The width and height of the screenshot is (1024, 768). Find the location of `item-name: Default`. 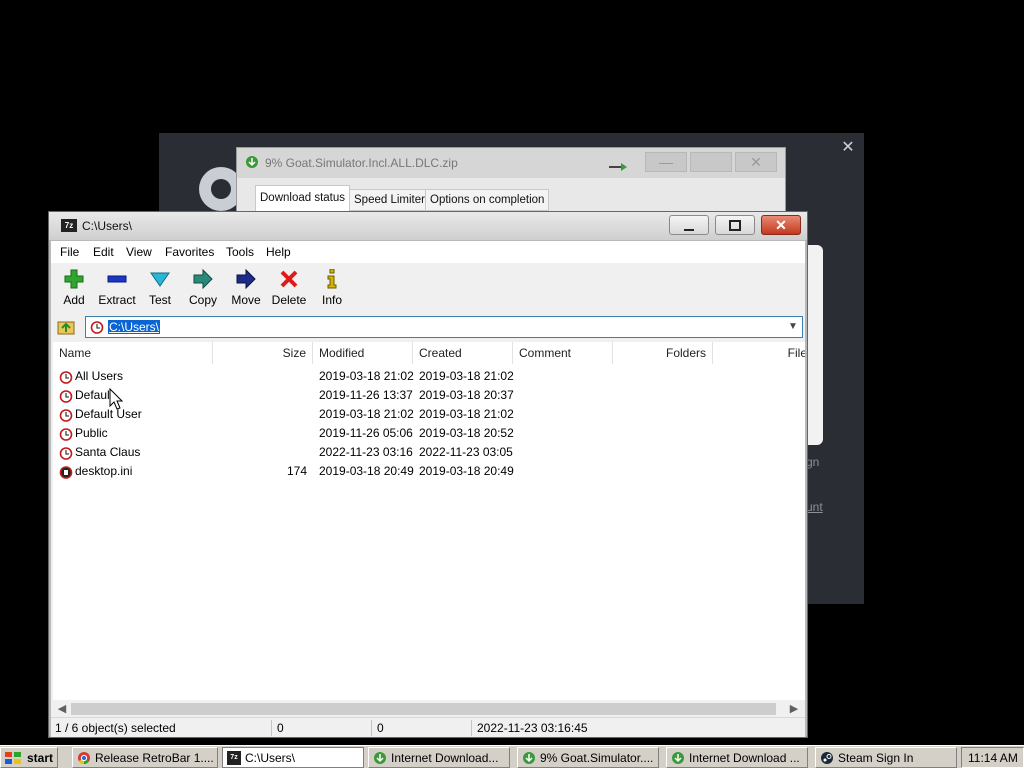

item-name: Default is located at coordinates (94, 395).